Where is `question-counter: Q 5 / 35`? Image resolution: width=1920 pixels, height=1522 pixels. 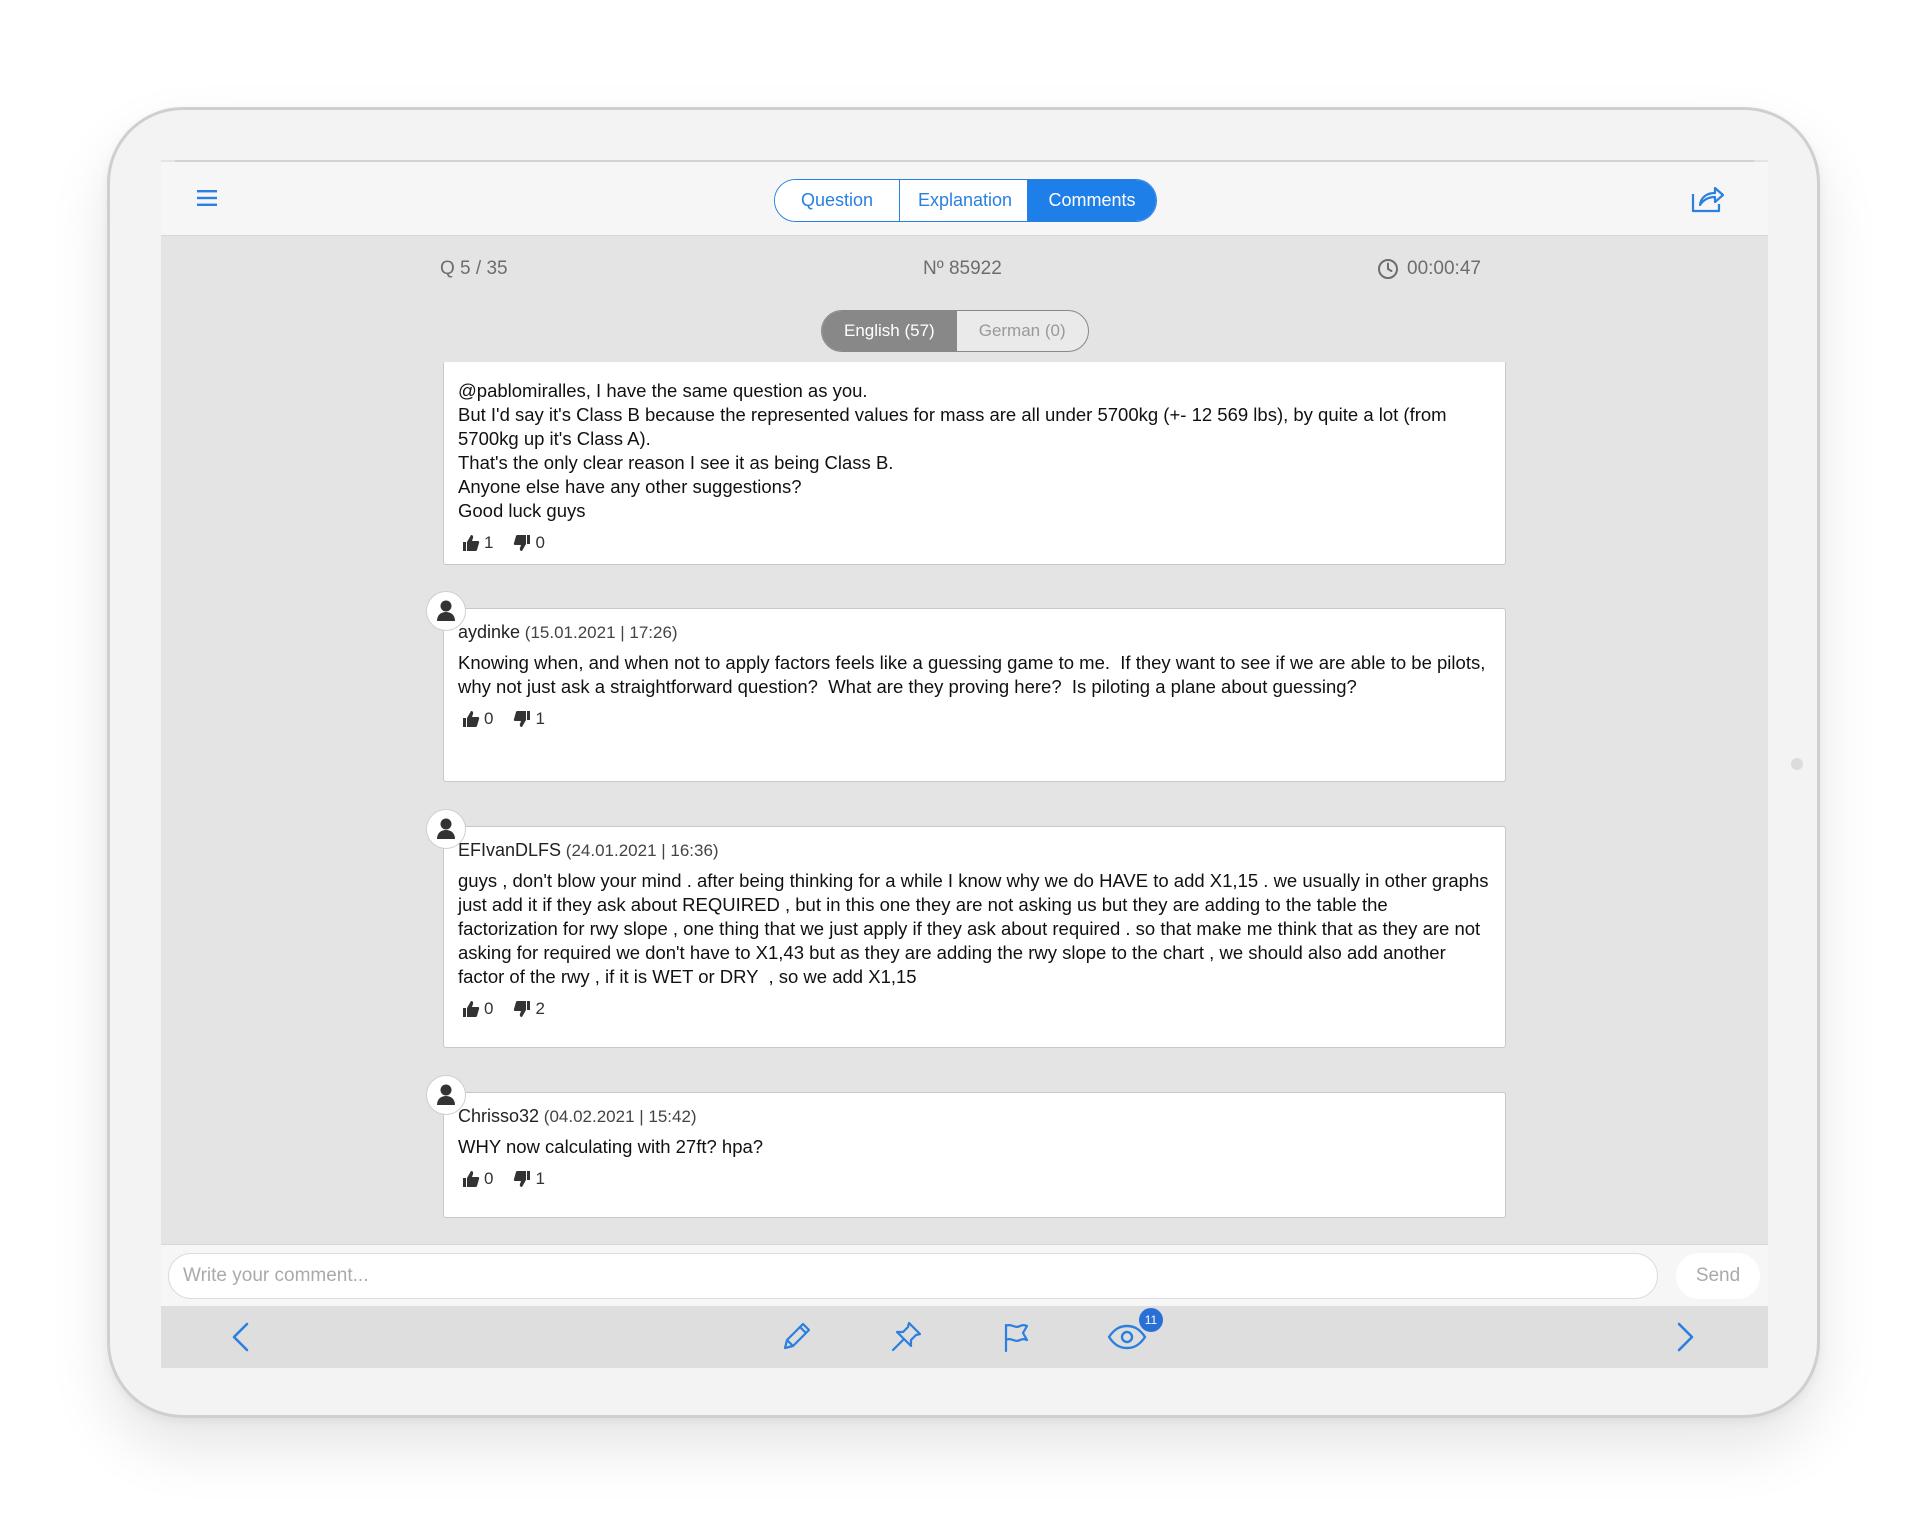
question-counter: Q 5 / 35 is located at coordinates (474, 268).